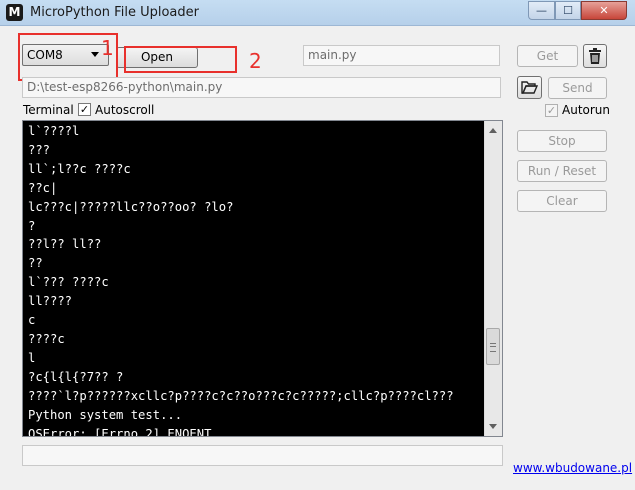  I want to click on send-button: Send, so click(577, 88).